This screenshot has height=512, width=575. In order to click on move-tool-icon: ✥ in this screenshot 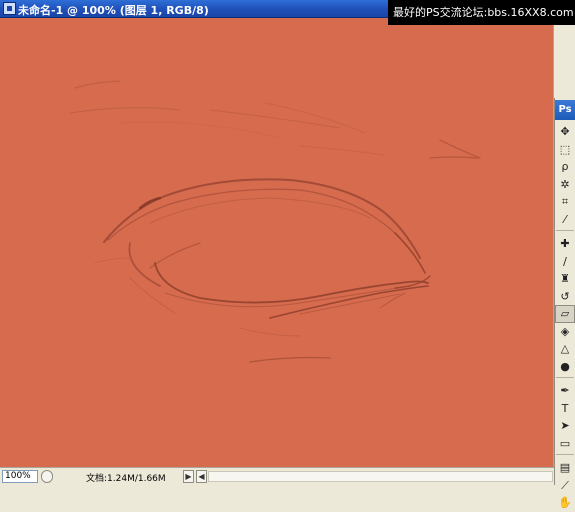, I will do `click(565, 132)`.